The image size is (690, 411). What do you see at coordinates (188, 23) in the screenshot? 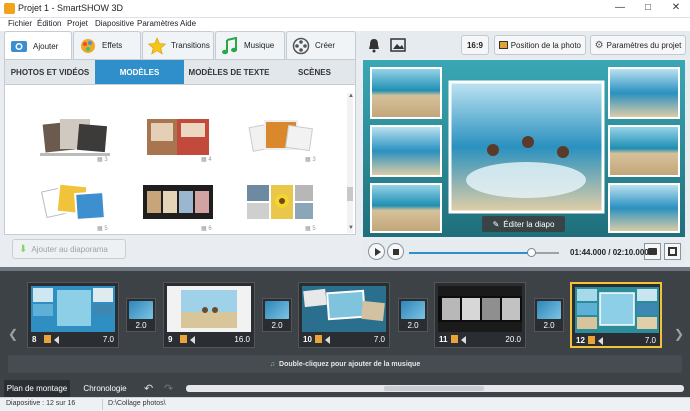
I see `menu-aide: Aide` at bounding box center [188, 23].